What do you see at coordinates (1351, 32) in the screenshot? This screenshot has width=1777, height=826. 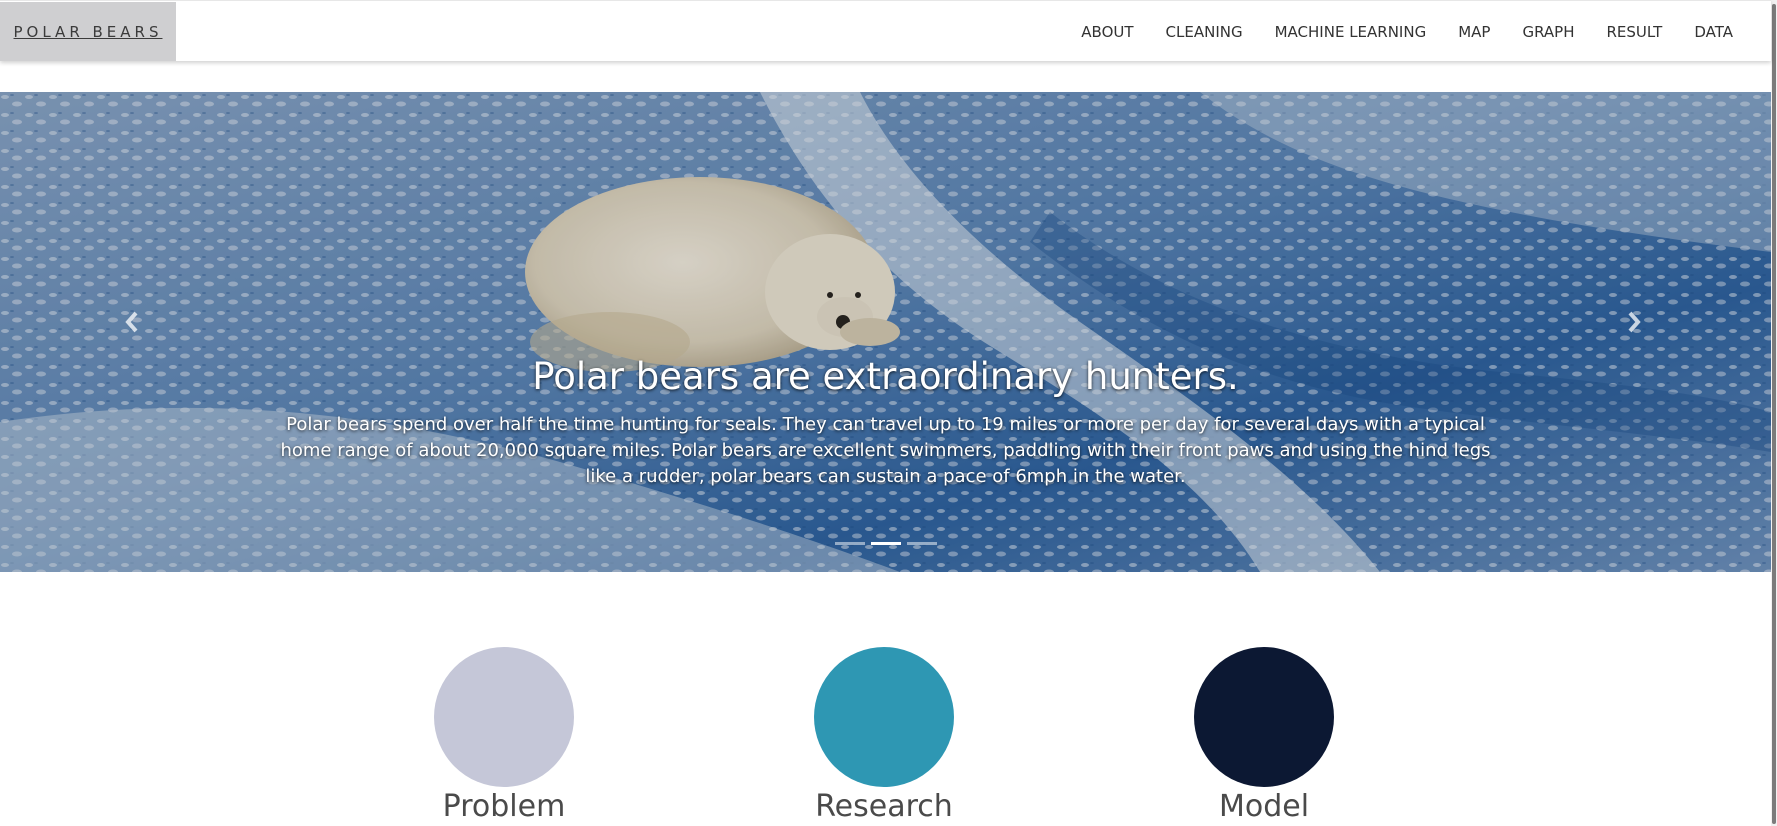 I see `nav-link-machine-learning: MACHINE LEARNING` at bounding box center [1351, 32].